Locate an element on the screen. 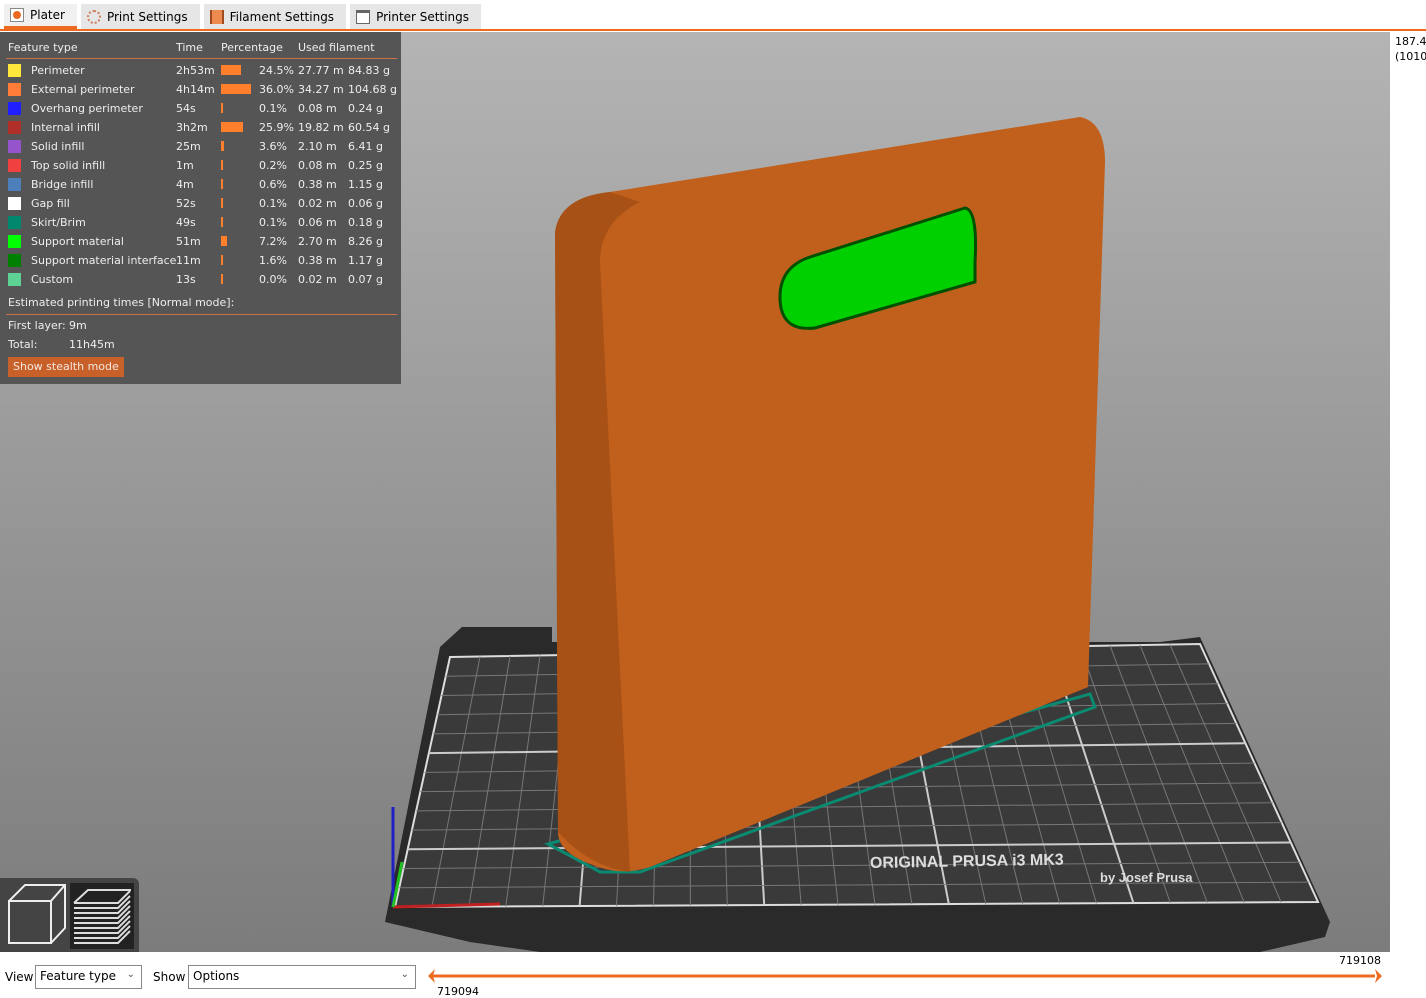 The width and height of the screenshot is (1426, 998). horizontal-move-slider is located at coordinates (905, 976).